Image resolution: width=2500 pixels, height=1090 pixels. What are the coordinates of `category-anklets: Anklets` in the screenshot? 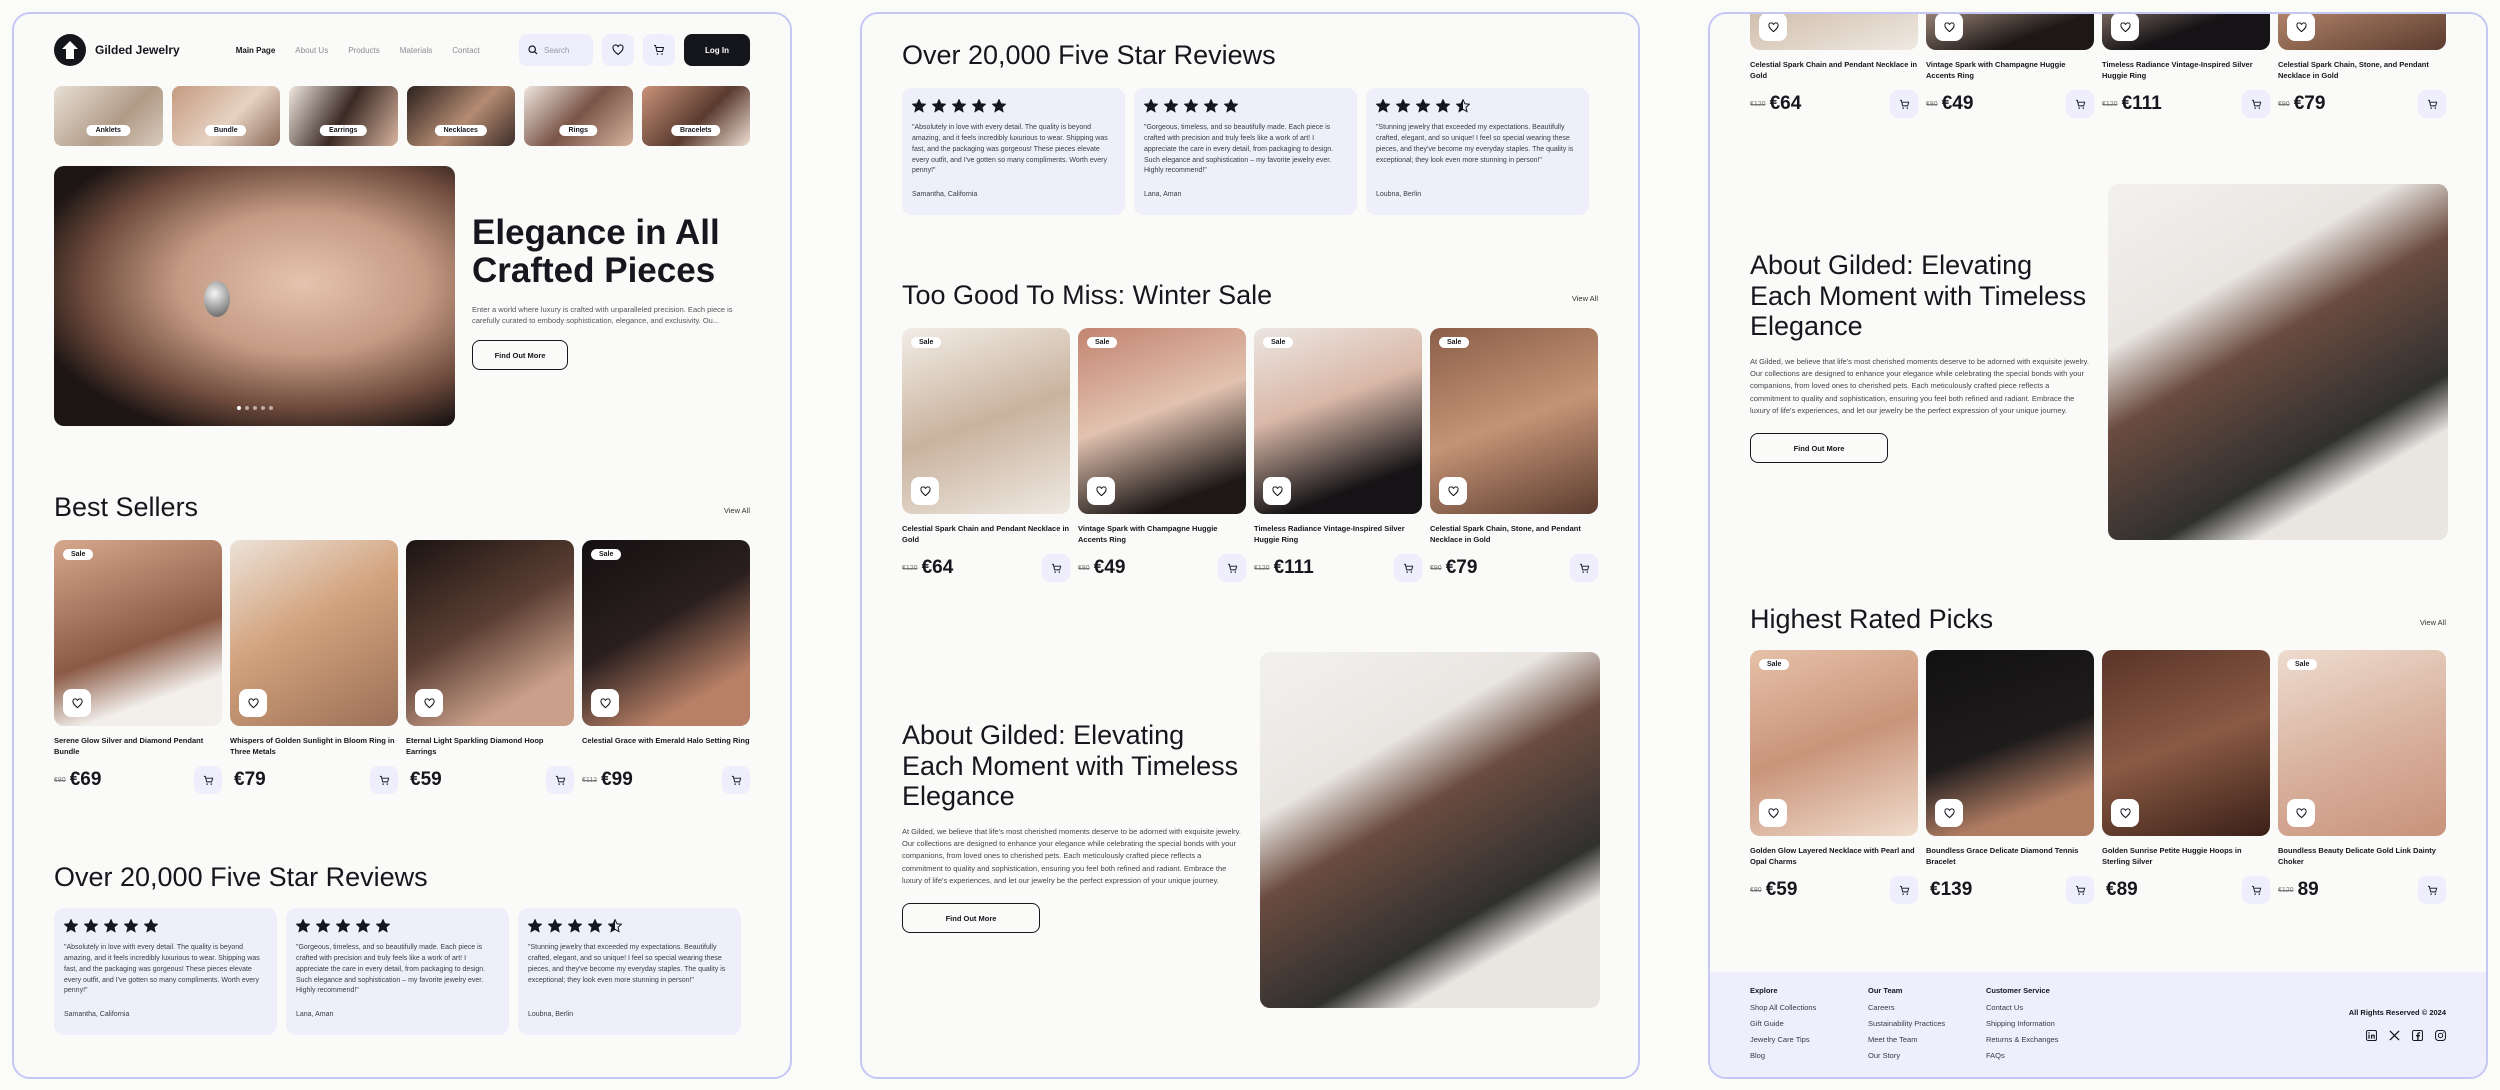 It's located at (108, 116).